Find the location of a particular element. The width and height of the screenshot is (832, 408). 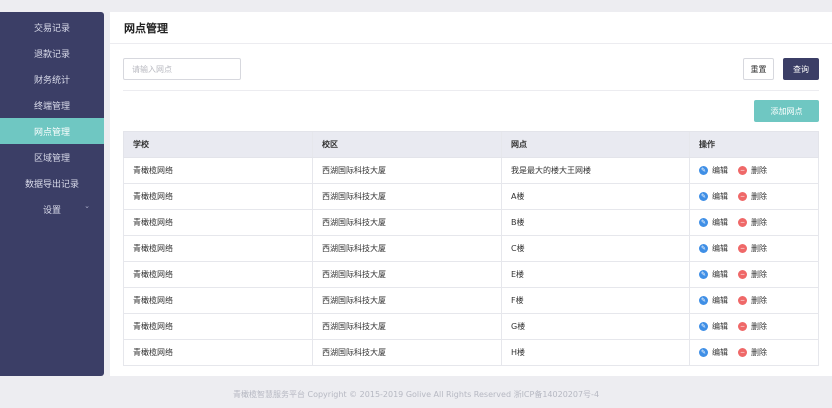

sidebar-item-label: 财务统计 is located at coordinates (51, 80).